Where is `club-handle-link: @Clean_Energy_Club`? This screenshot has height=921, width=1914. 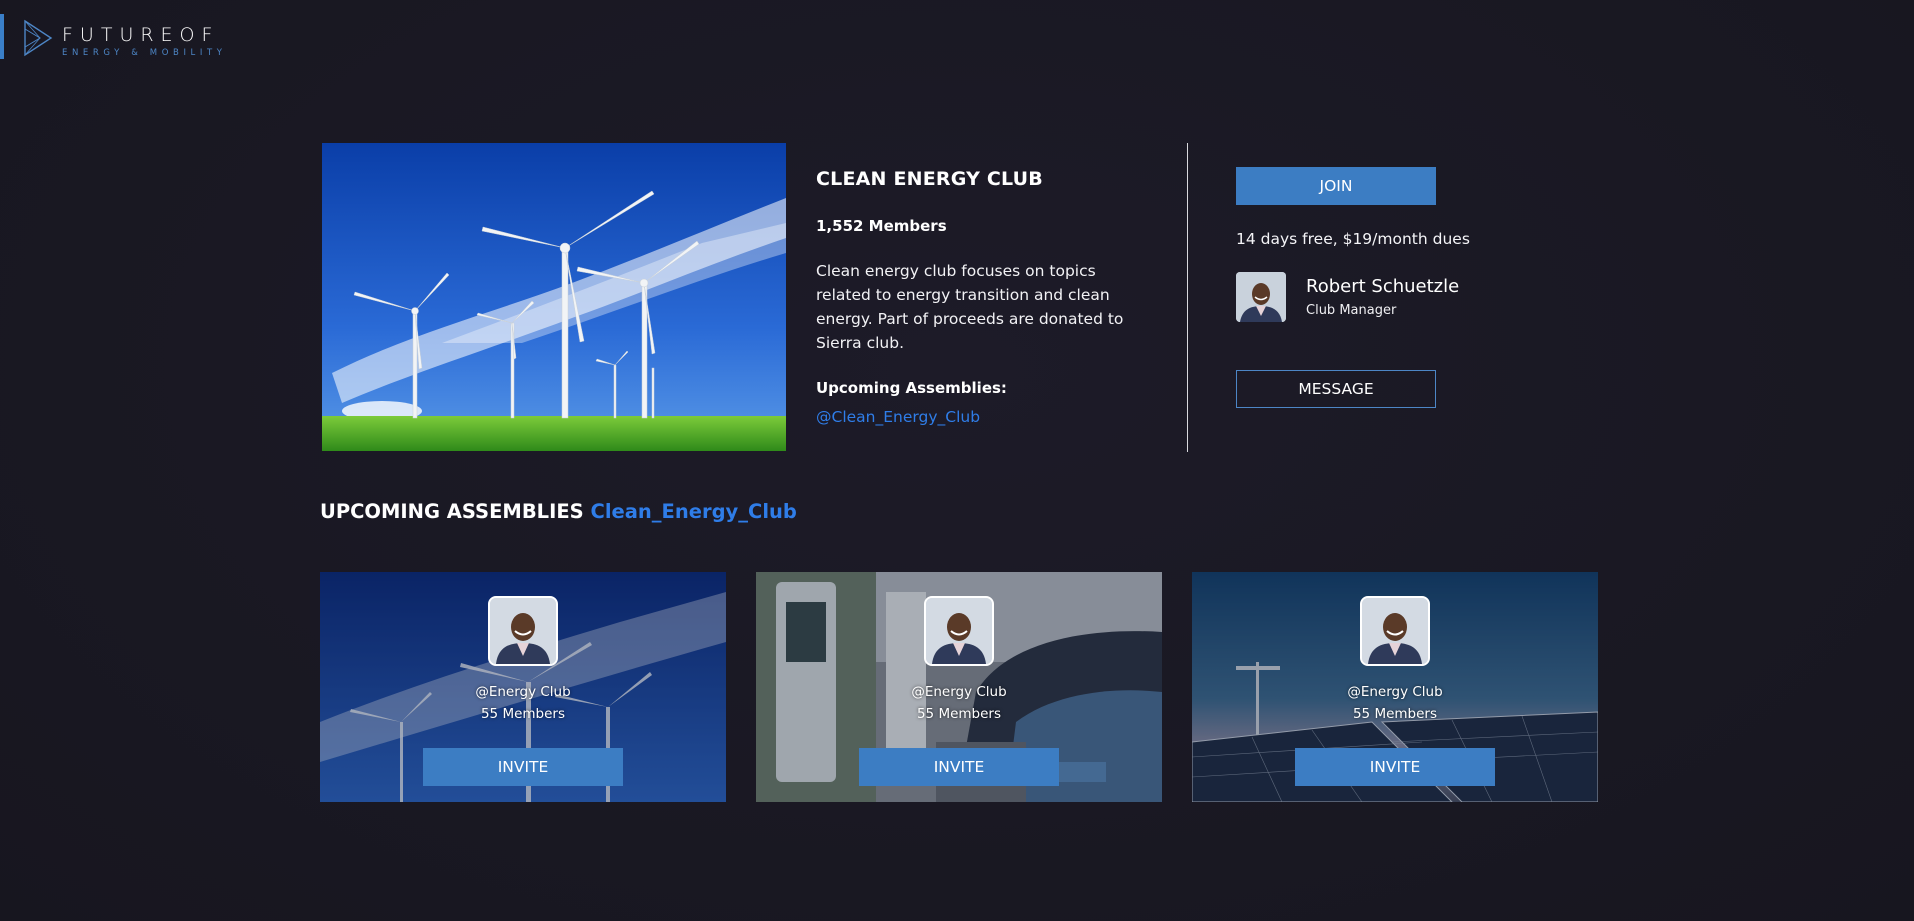
club-handle-link: @Clean_Energy_Club is located at coordinates (898, 417).